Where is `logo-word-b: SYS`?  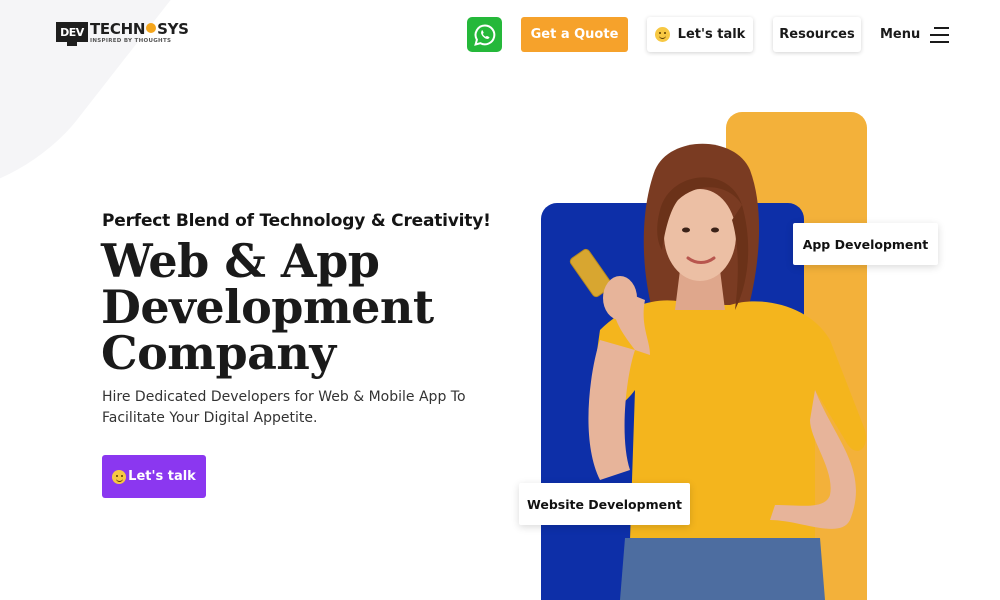
logo-word-b: SYS is located at coordinates (173, 29).